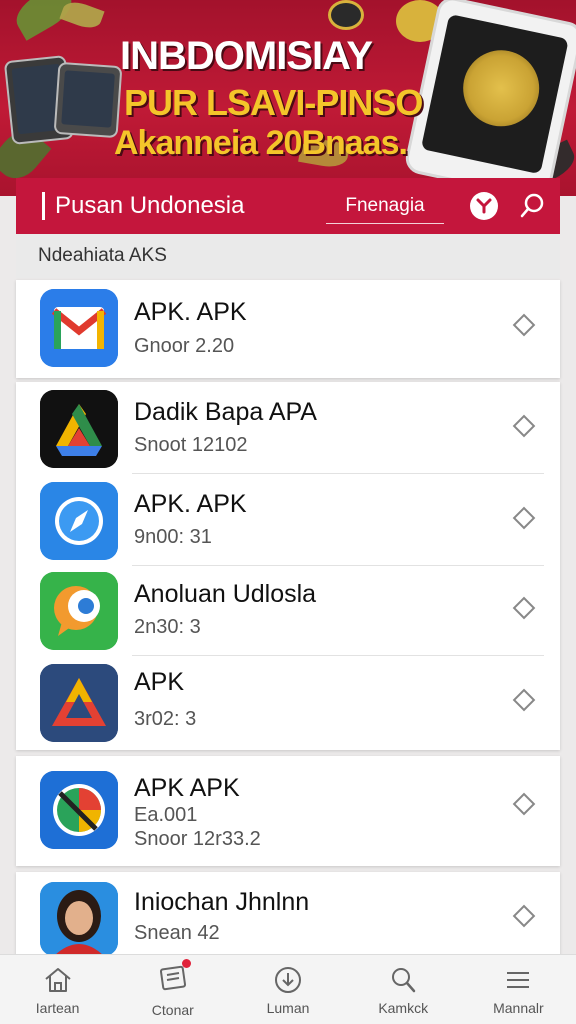 Image resolution: width=576 pixels, height=1024 pixels. What do you see at coordinates (501, 88) in the screenshot?
I see `garuda-emblem-icon` at bounding box center [501, 88].